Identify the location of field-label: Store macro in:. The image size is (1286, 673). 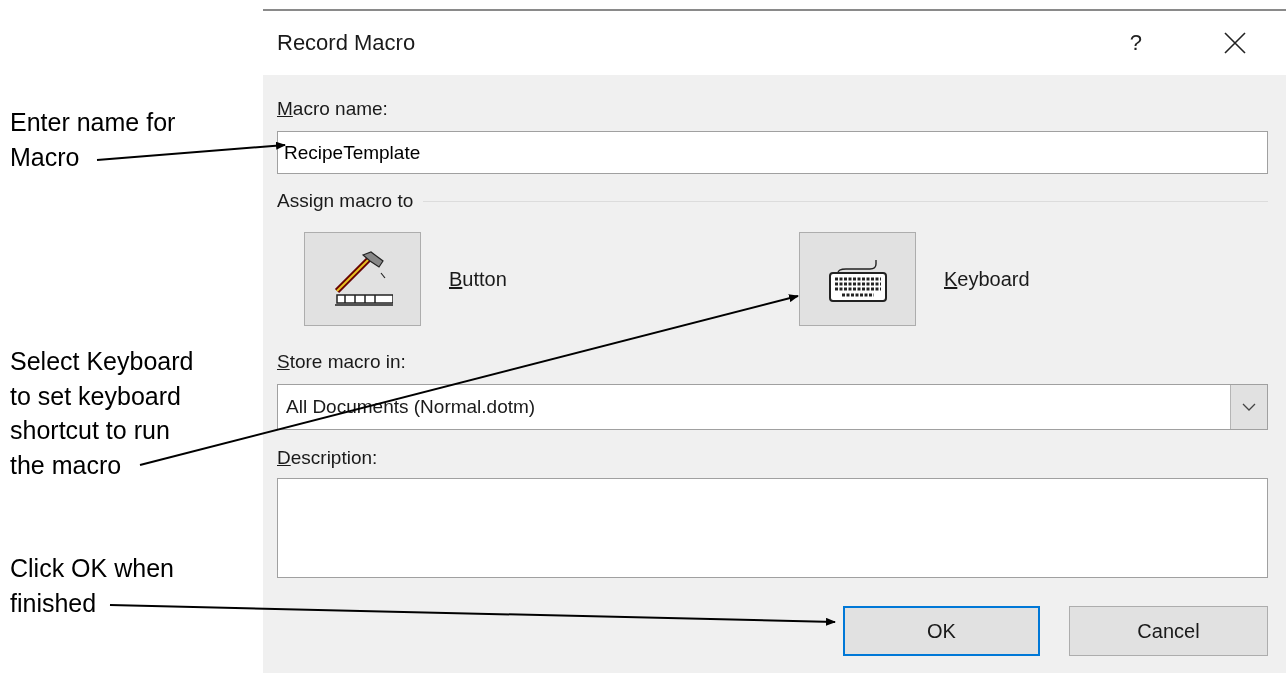
(342, 362).